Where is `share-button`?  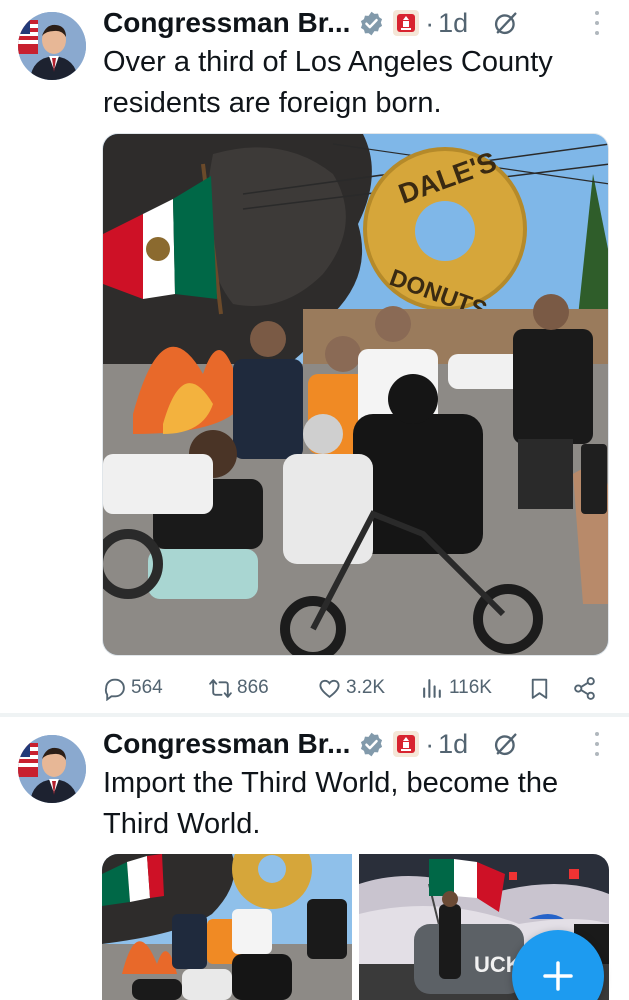 share-button is located at coordinates (584, 688).